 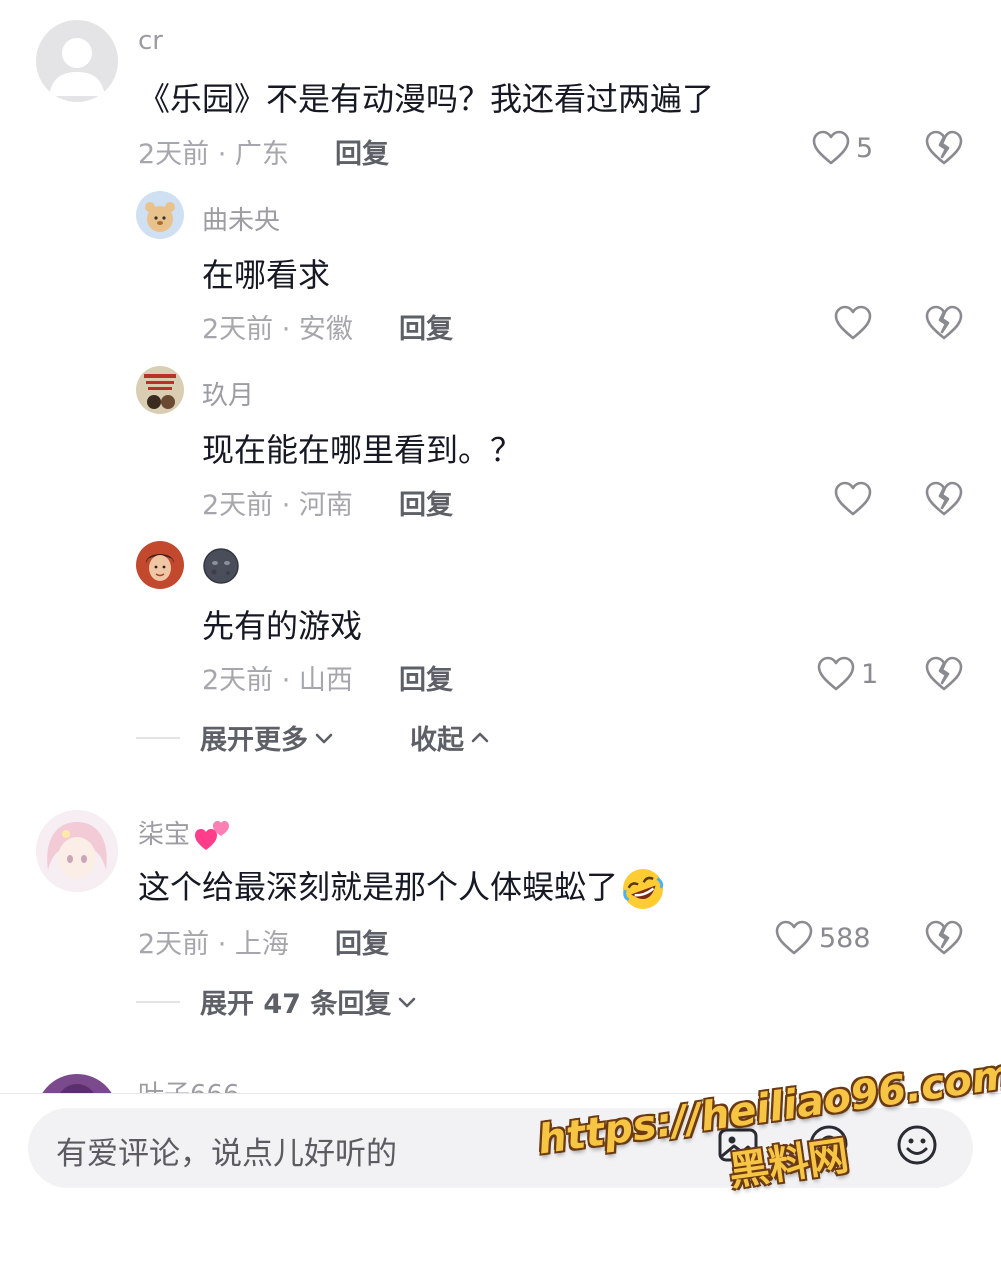 What do you see at coordinates (189, 1083) in the screenshot?
I see `comment-username: 叶子666` at bounding box center [189, 1083].